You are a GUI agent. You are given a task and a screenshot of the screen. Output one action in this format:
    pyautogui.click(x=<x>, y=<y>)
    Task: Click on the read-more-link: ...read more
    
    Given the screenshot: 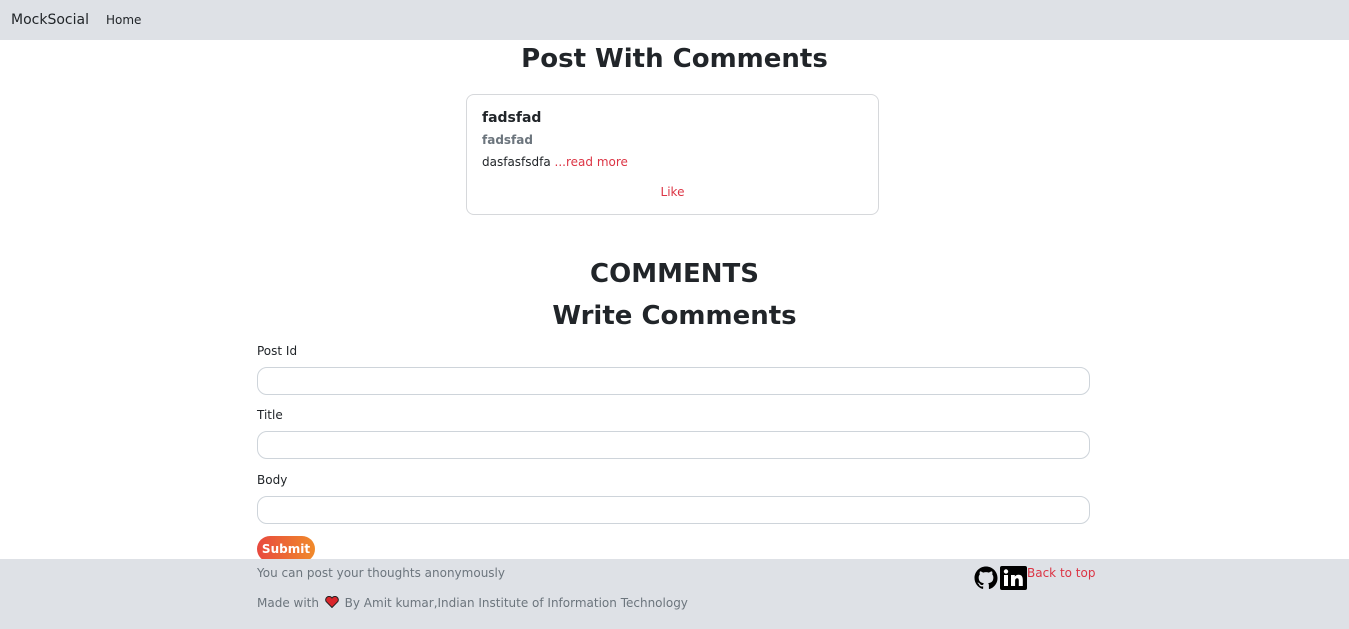 What is the action you would take?
    pyautogui.click(x=591, y=162)
    